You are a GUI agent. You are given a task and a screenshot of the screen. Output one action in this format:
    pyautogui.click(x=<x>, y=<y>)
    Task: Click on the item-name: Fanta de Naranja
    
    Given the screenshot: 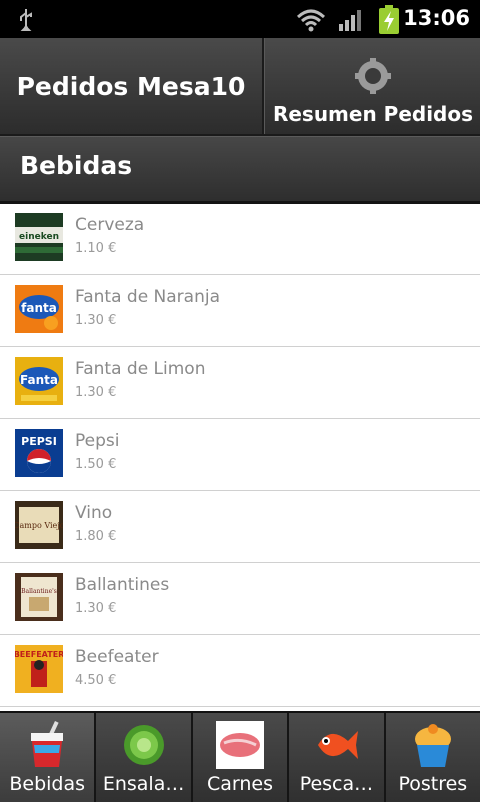 What is the action you would take?
    pyautogui.click(x=148, y=297)
    